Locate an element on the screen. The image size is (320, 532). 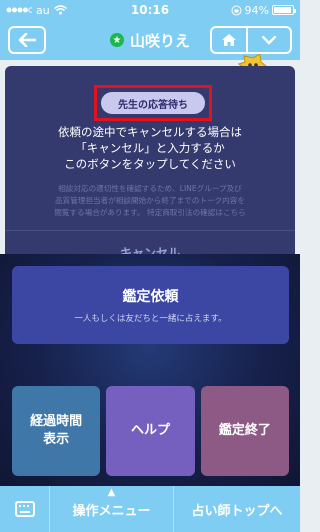
verified-star-icon: ★ is located at coordinates (116, 40).